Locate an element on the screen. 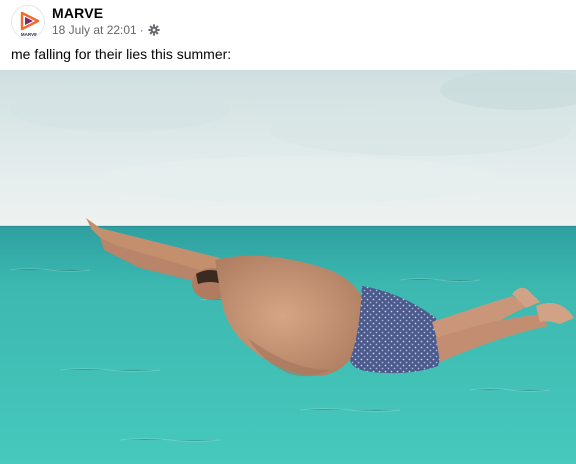 The width and height of the screenshot is (576, 464). post-meta: 18 July at 22:01 · is located at coordinates (106, 30).